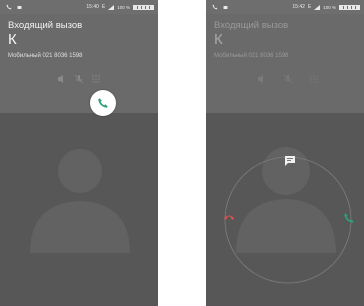 The width and height of the screenshot is (364, 306). I want to click on status-time: 15:40, so click(92, 7).